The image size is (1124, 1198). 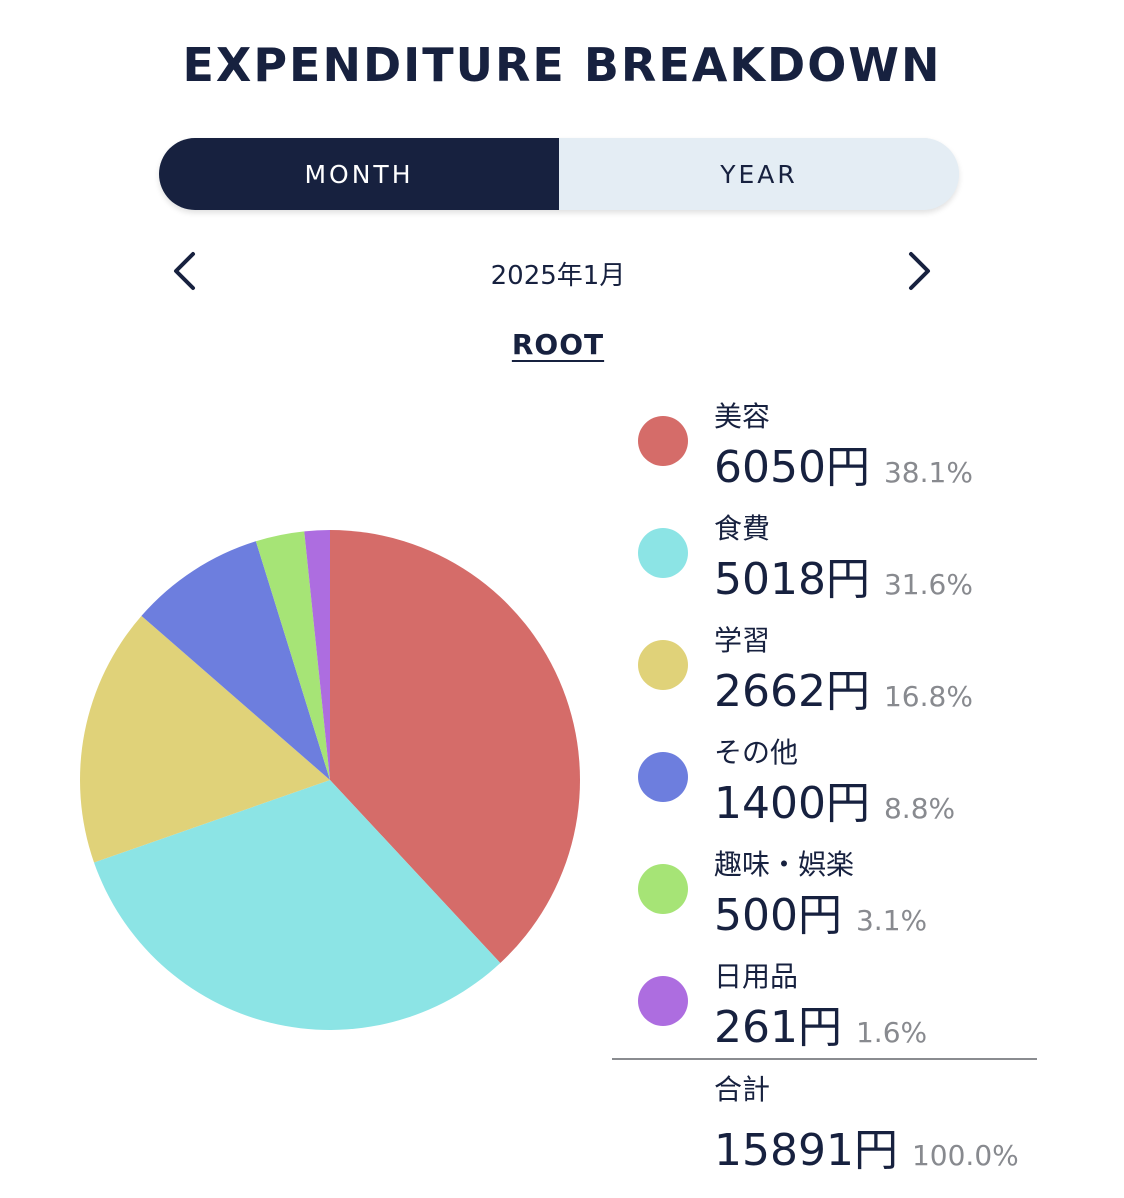 I want to click on legend-item-study: 学習 2662円 16.8%, so click(x=827, y=675).